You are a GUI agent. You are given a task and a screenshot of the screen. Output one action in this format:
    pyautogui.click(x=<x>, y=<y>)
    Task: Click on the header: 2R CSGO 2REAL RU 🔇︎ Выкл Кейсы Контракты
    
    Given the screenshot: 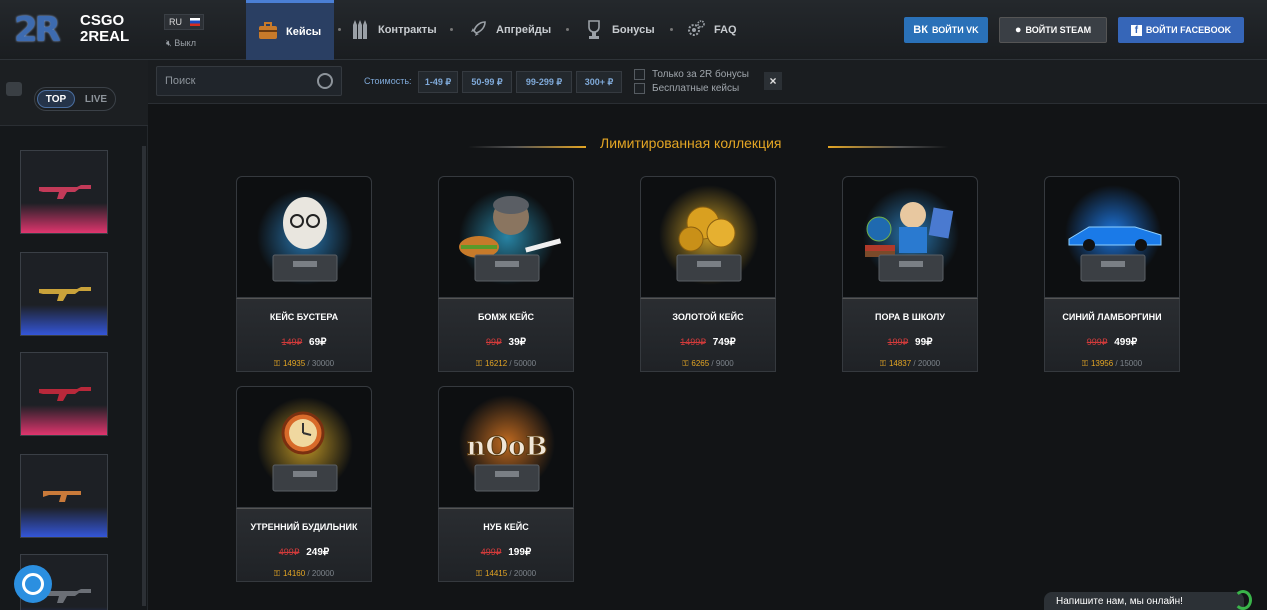 What is the action you would take?
    pyautogui.click(x=633, y=30)
    